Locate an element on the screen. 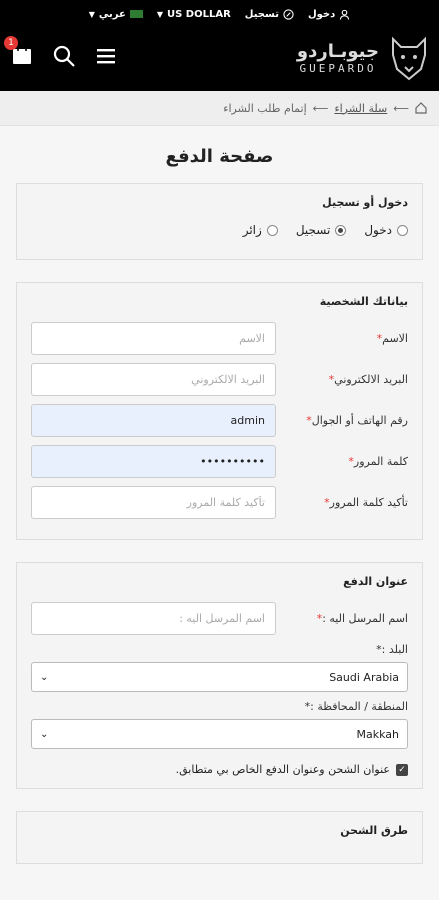 The image size is (439, 900). radio-label: زائر is located at coordinates (252, 230).